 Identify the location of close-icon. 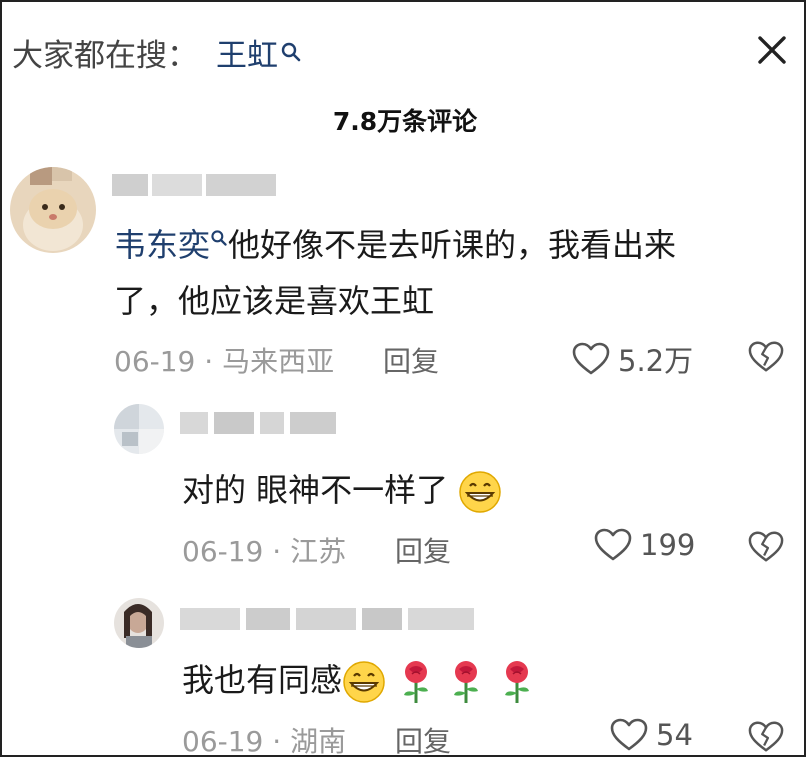
(772, 50).